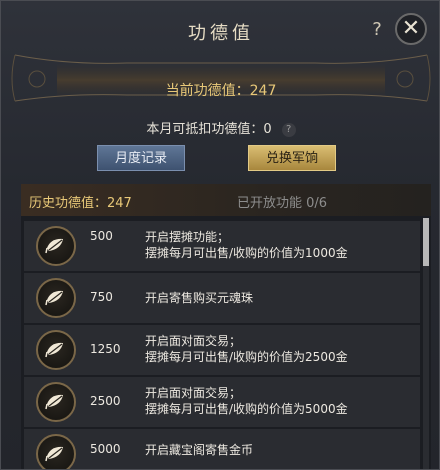  I want to click on feature-description: 开启寄售购买元魂珠, so click(199, 298).